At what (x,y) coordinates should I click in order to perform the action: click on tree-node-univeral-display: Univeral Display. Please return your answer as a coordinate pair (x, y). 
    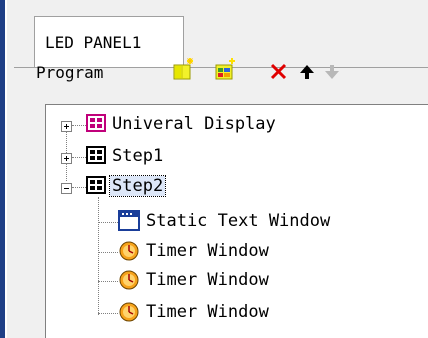
    Looking at the image, I should click on (237, 125).